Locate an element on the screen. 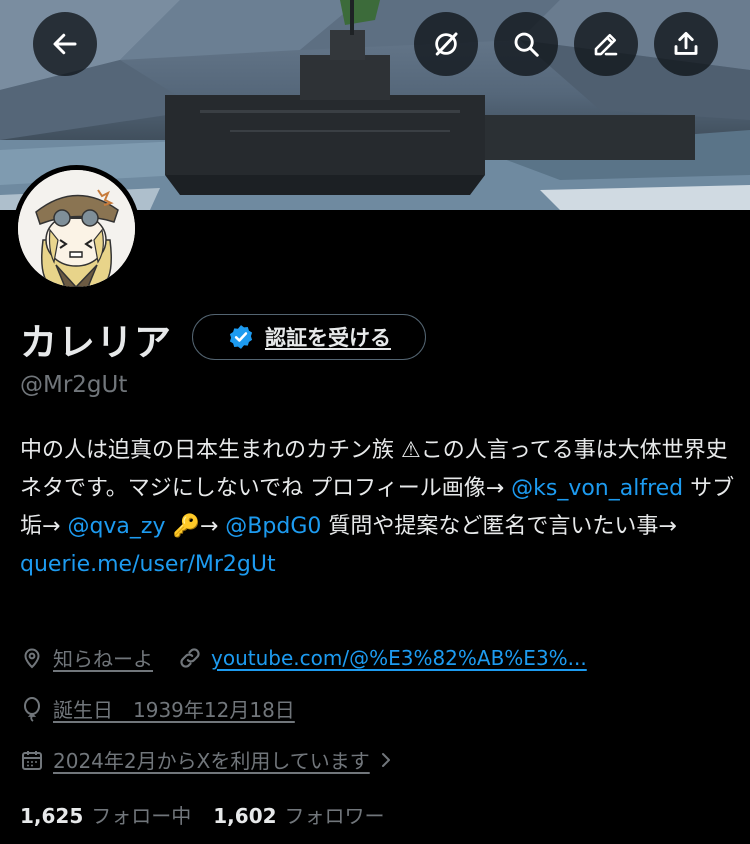 The image size is (750, 844). bio-text: 質問や提案など匿名で言いたい事→ is located at coordinates (499, 526).